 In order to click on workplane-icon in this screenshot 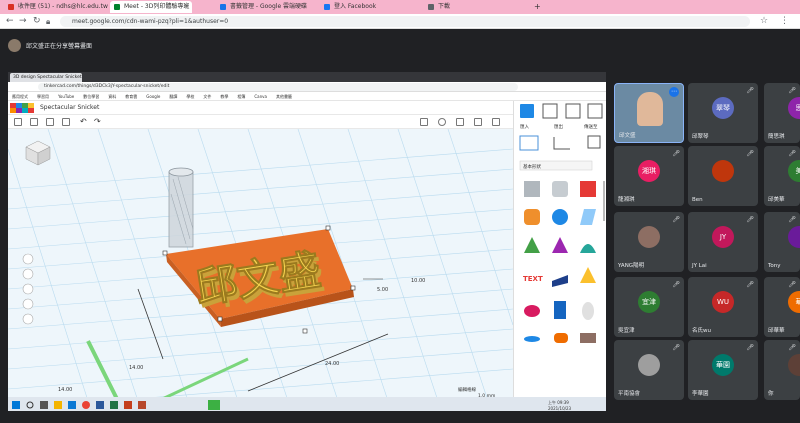, I will do `click(529, 143)`.